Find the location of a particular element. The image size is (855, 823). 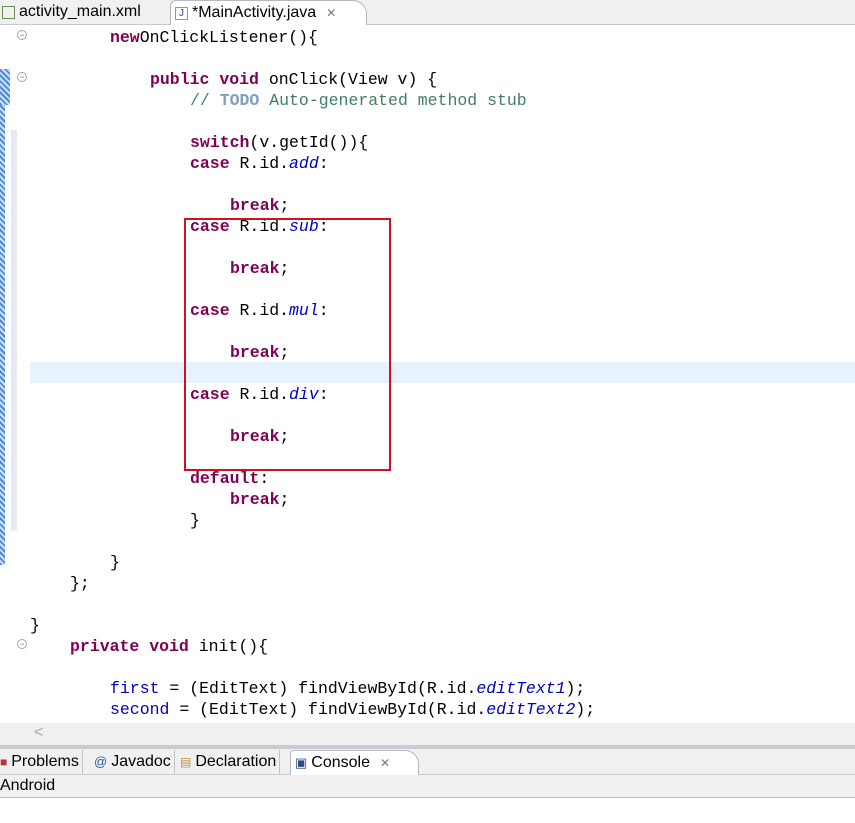

console-title: Android is located at coordinates (427, 786).